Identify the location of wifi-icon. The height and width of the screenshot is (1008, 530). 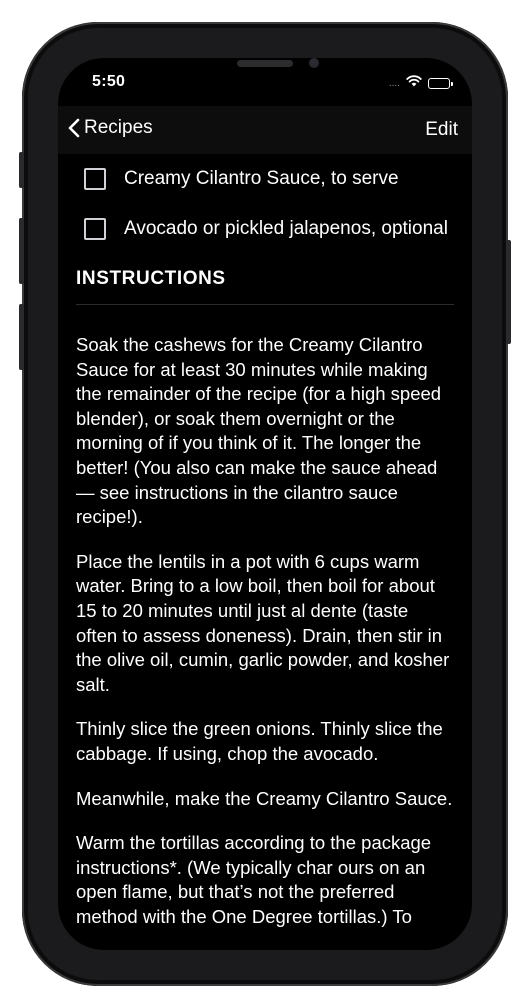
(414, 83).